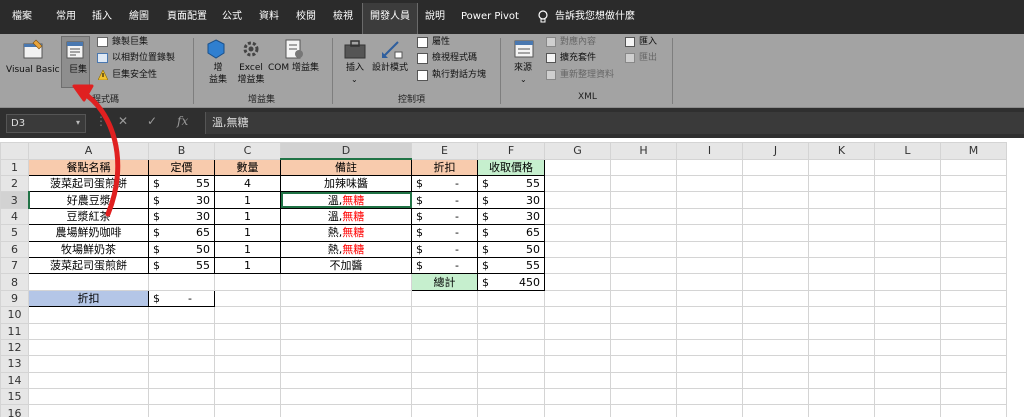 Image resolution: width=1024 pixels, height=417 pixels. Describe the element at coordinates (346, 167) in the screenshot. I see `header-cell-note: 備註` at that location.